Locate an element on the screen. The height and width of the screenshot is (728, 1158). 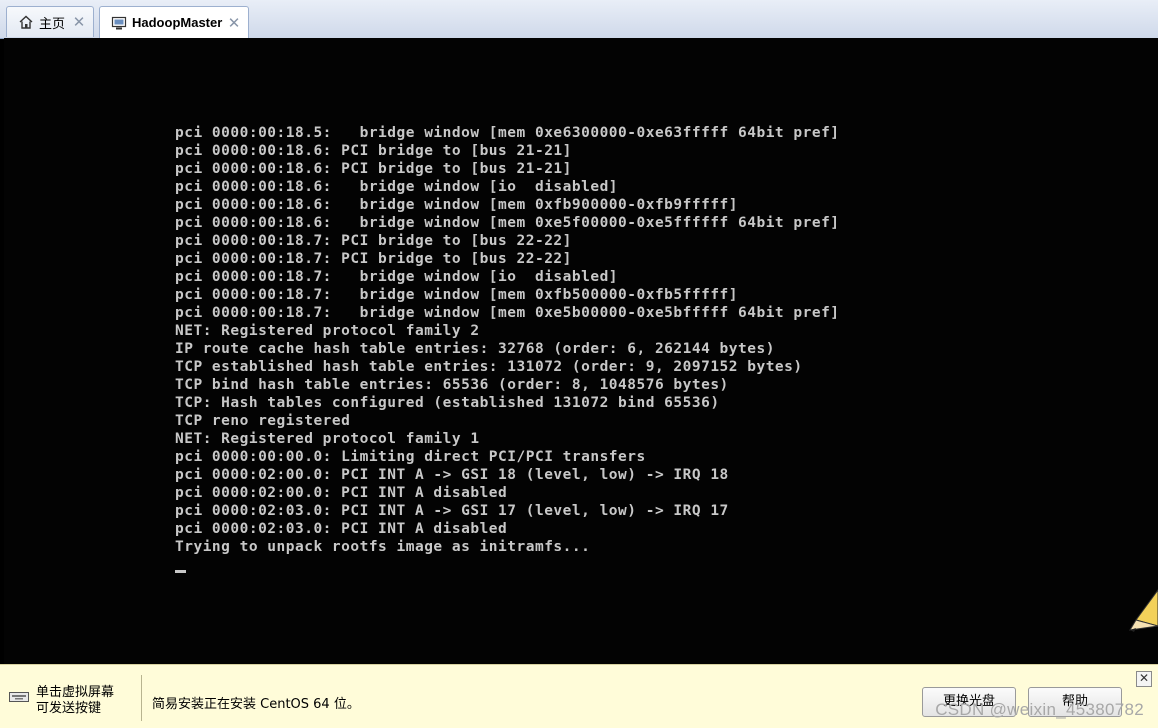
home-icon is located at coordinates (26, 22).